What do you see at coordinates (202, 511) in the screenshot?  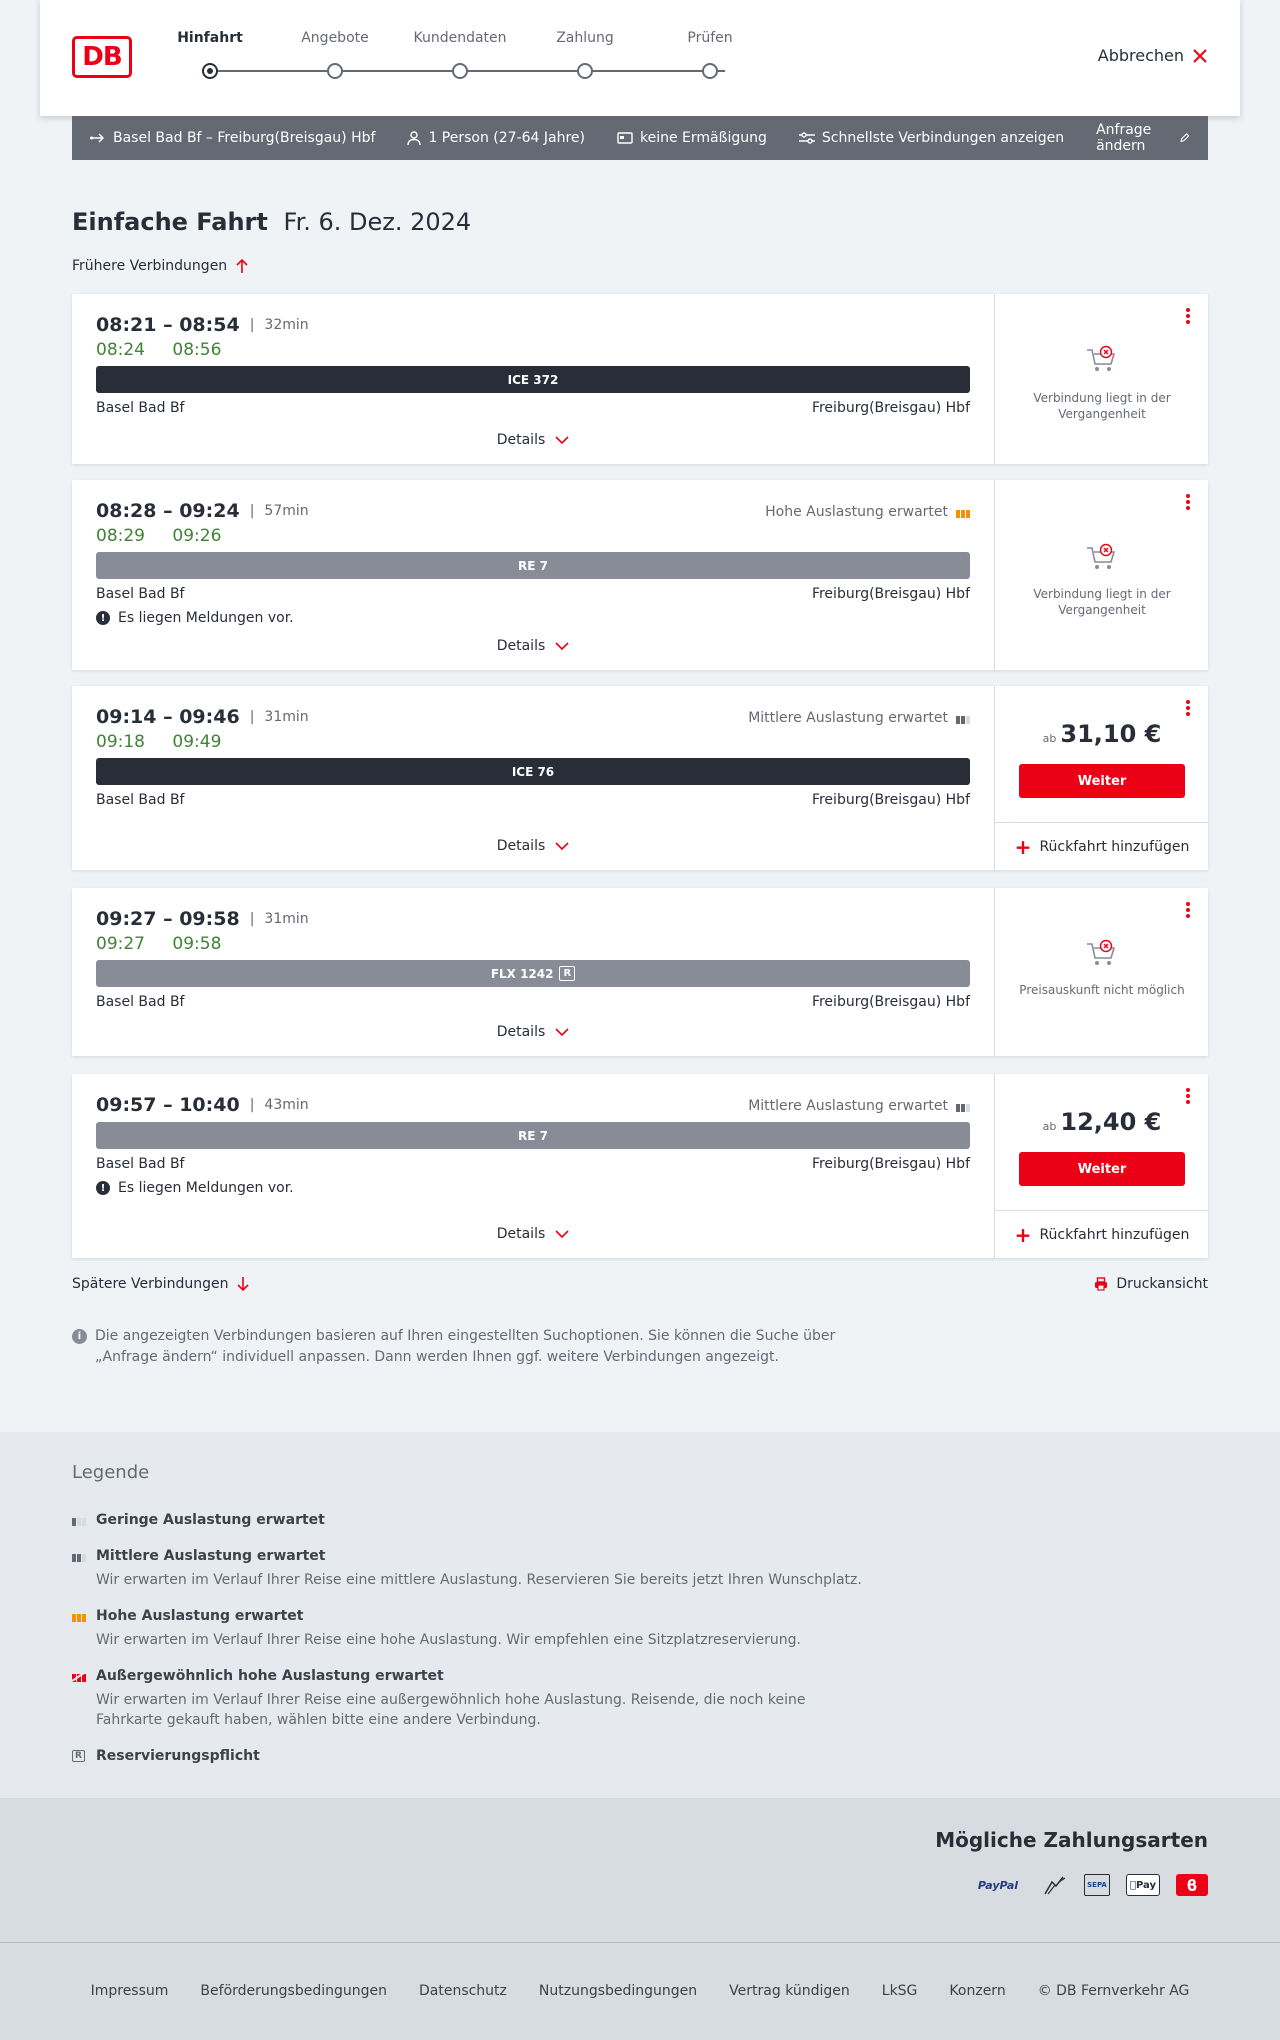 I see `connection-times-row: 08:28 – 09:24 | 57min` at bounding box center [202, 511].